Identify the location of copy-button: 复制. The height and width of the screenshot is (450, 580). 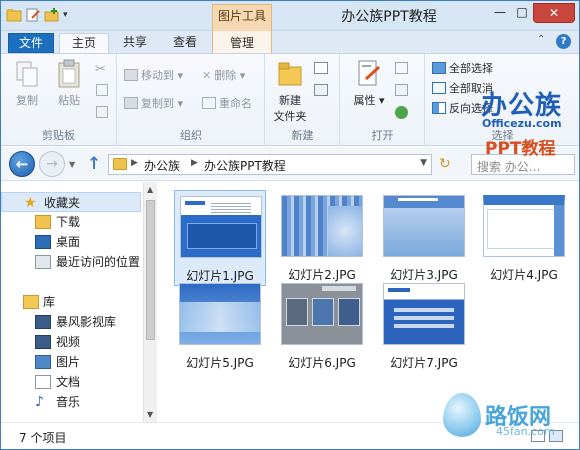
(27, 83).